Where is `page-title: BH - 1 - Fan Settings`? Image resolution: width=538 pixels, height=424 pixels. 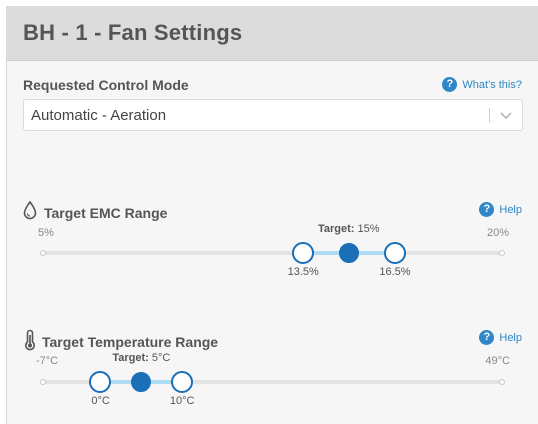 page-title: BH - 1 - Fan Settings is located at coordinates (133, 32).